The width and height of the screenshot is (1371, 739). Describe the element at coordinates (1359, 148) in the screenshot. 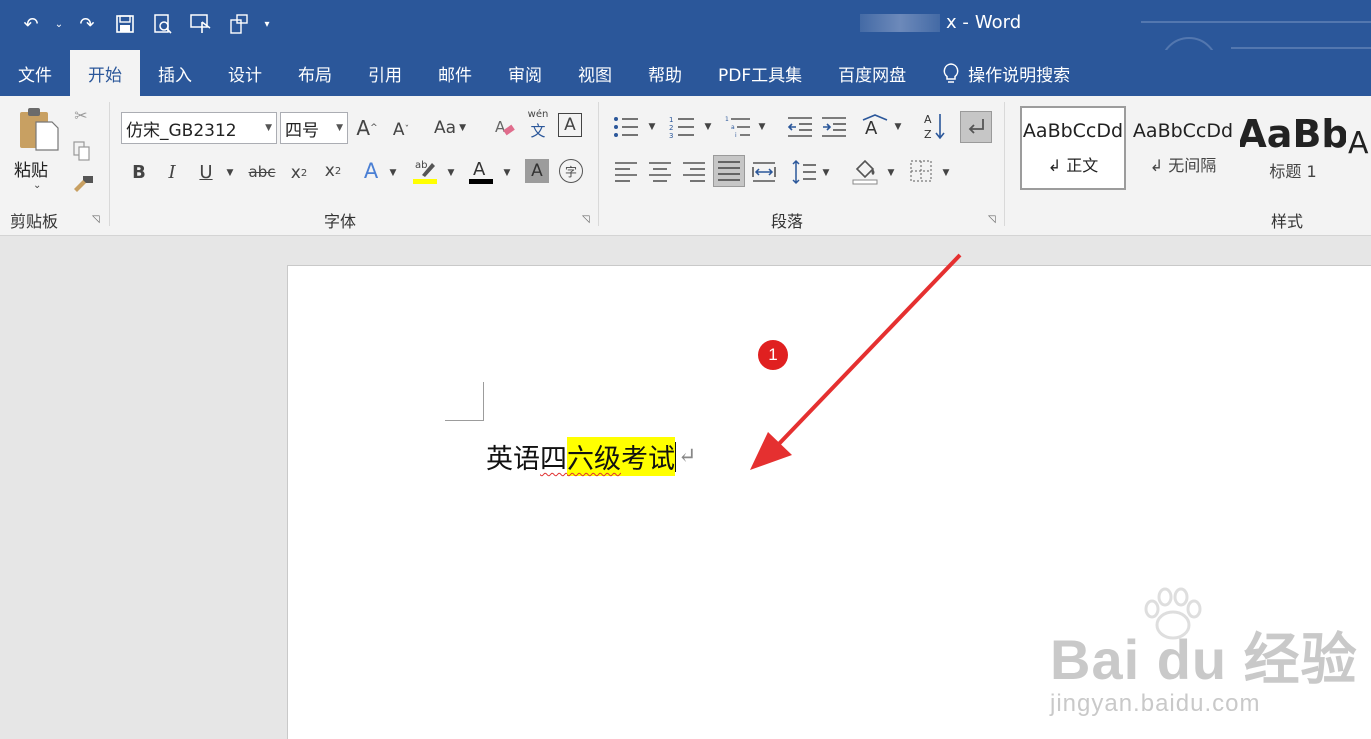

I see `style-next: A` at that location.